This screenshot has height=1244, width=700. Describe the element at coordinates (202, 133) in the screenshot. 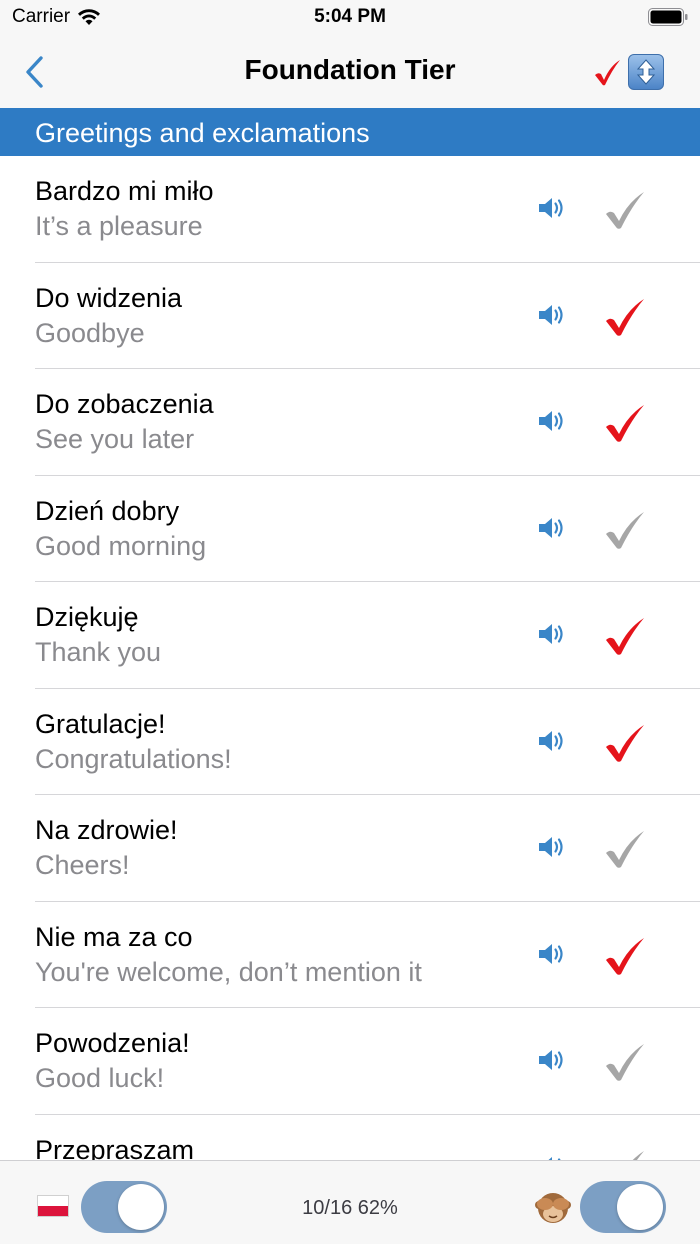

I see `section-title: Greetings and exclamations` at that location.